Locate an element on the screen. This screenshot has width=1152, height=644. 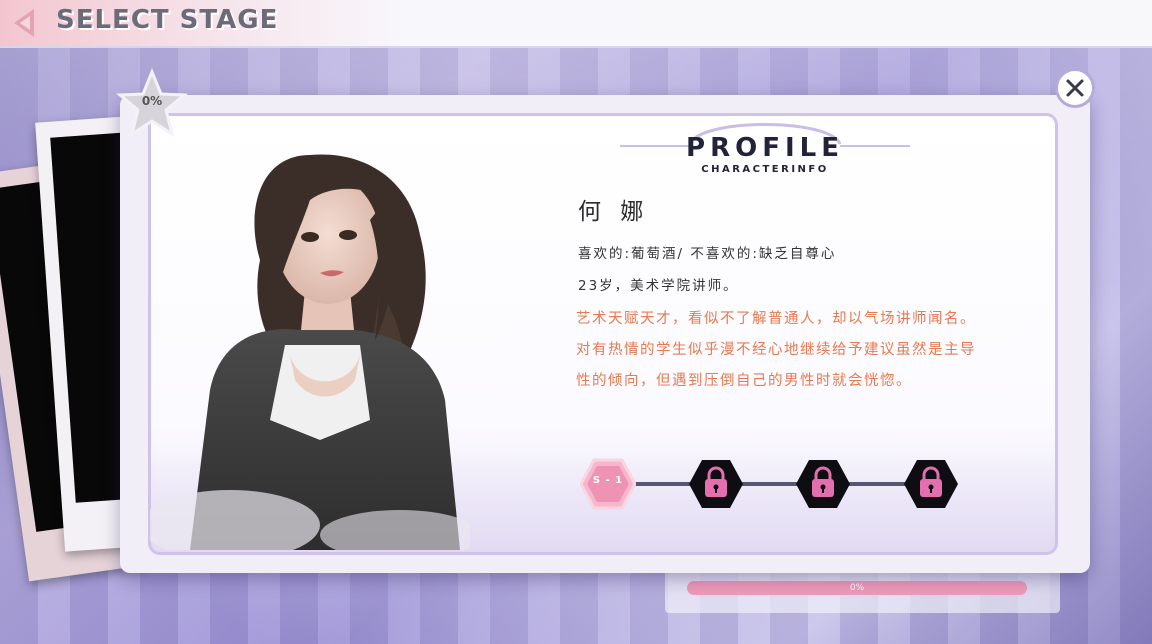
back-button is located at coordinates (25, 23).